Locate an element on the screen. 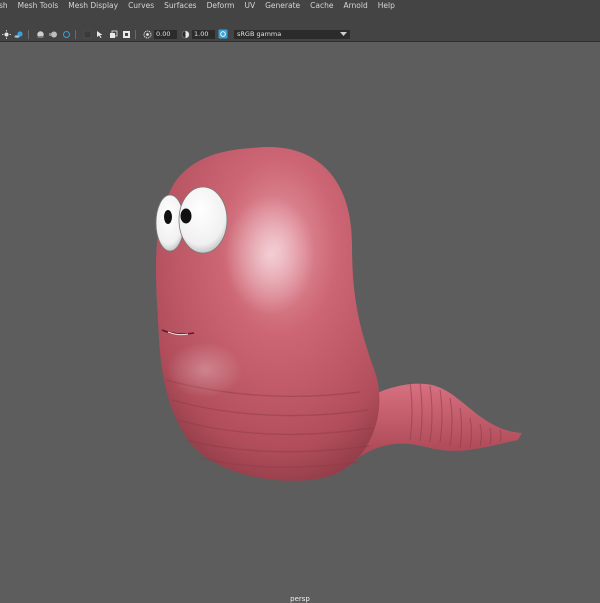 Image resolution: width=600 pixels, height=603 pixels. menu-mesh: sh is located at coordinates (6, 5).